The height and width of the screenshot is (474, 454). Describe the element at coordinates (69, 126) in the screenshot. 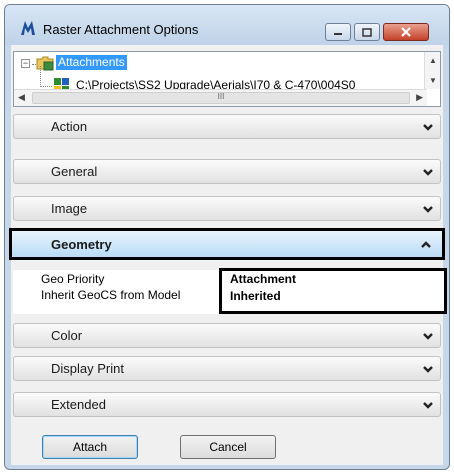

I see `section-action-label: Action` at that location.